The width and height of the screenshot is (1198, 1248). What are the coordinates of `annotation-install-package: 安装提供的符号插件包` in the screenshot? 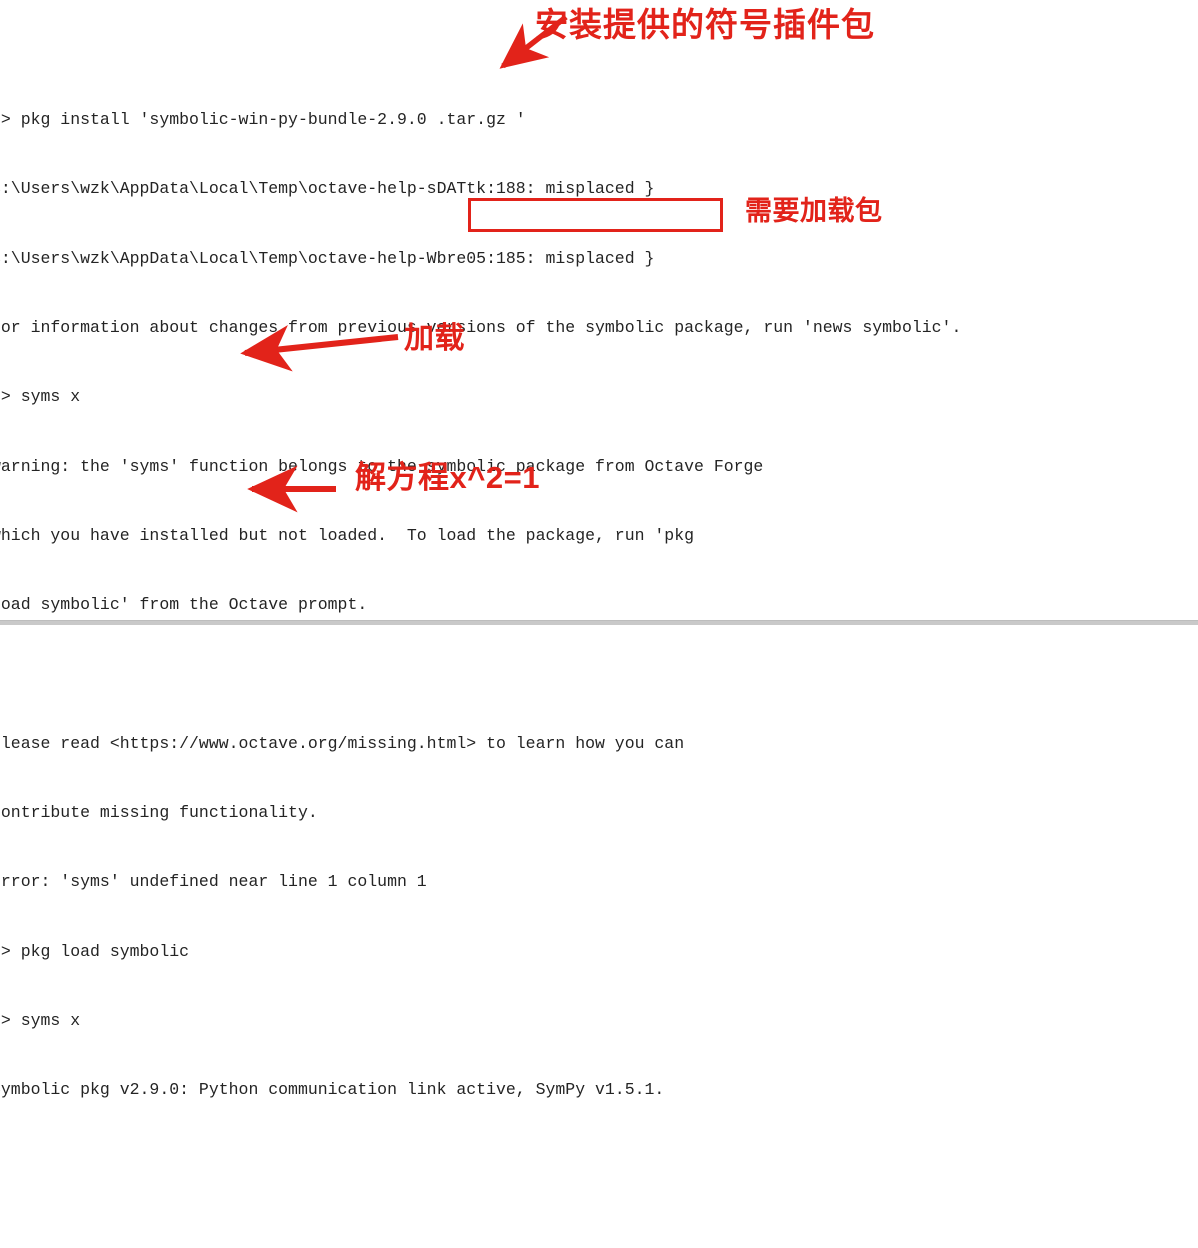 It's located at (705, 24).